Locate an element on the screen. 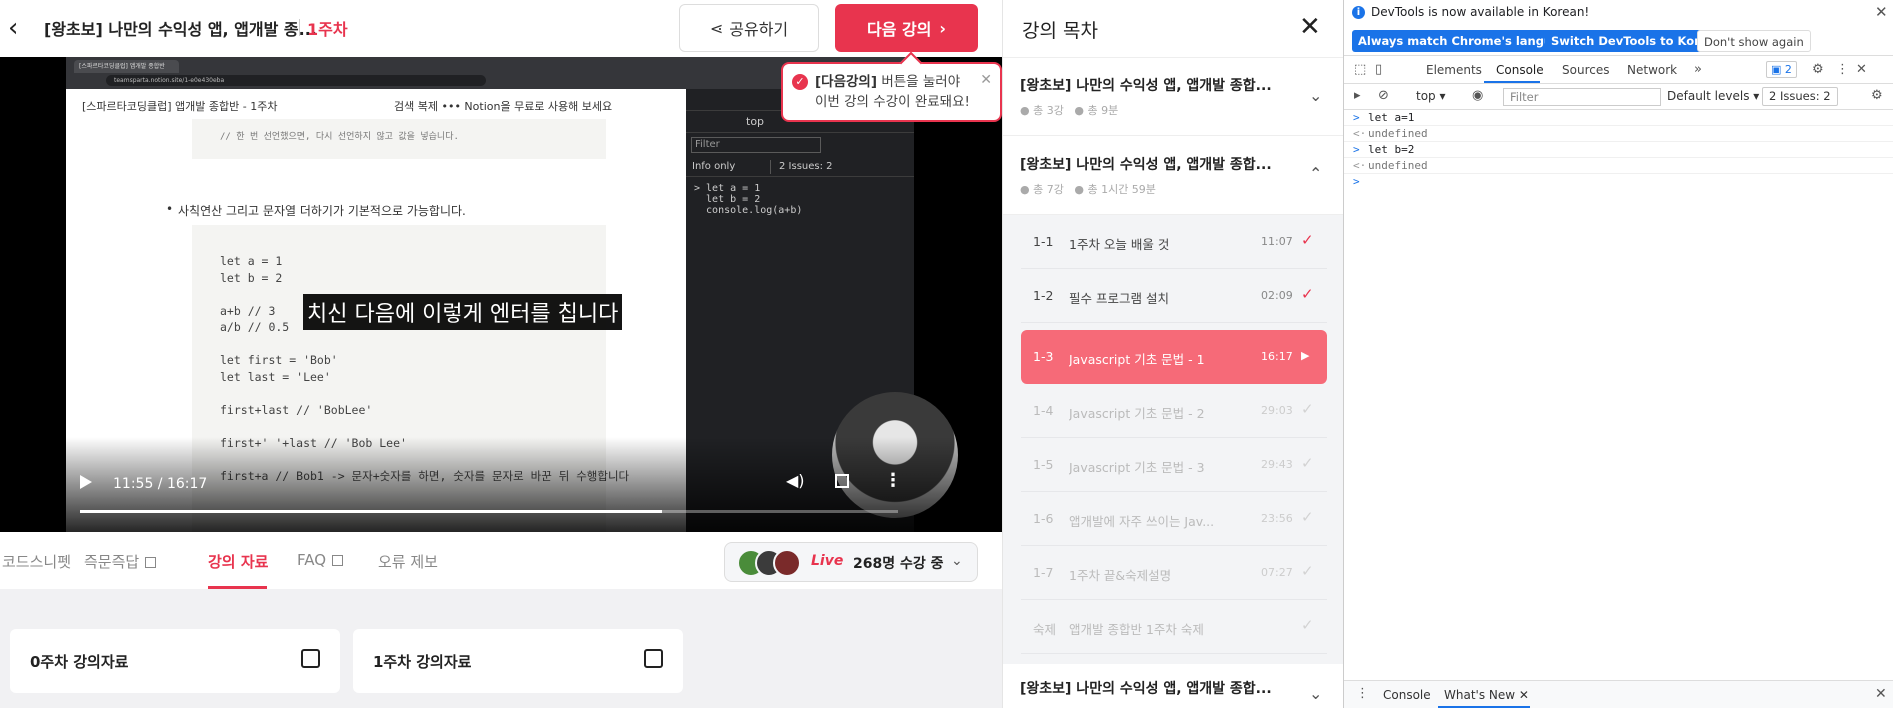  section-meta: ● 총 3강 ● 총 9분 is located at coordinates (1069, 110).